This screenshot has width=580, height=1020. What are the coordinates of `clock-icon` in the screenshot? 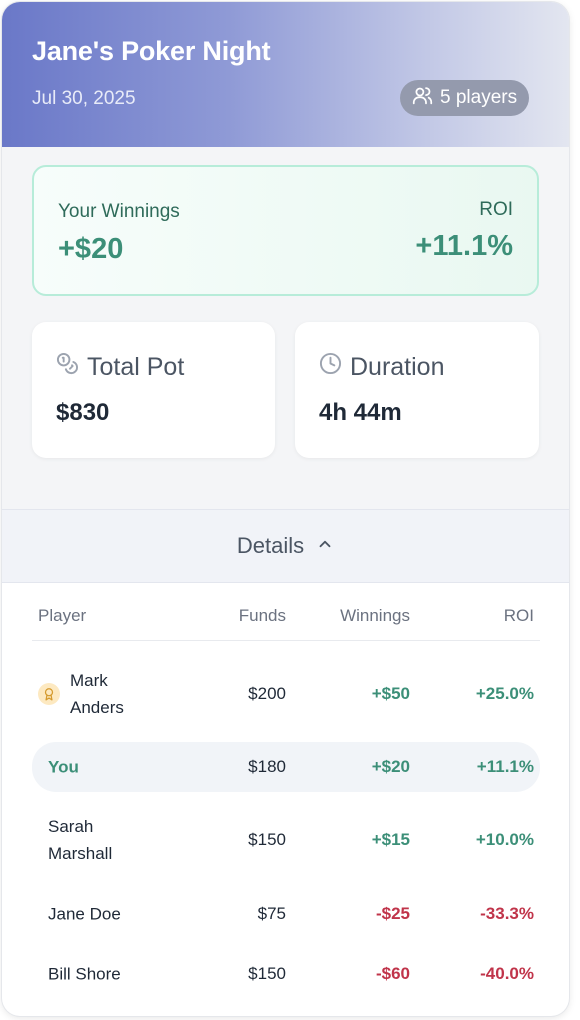 It's located at (330, 367).